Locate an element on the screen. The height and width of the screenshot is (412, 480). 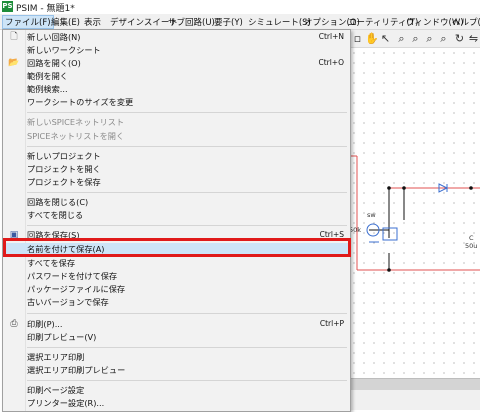
menu-item-label: 印刷ページ設定 is located at coordinates (56, 390).